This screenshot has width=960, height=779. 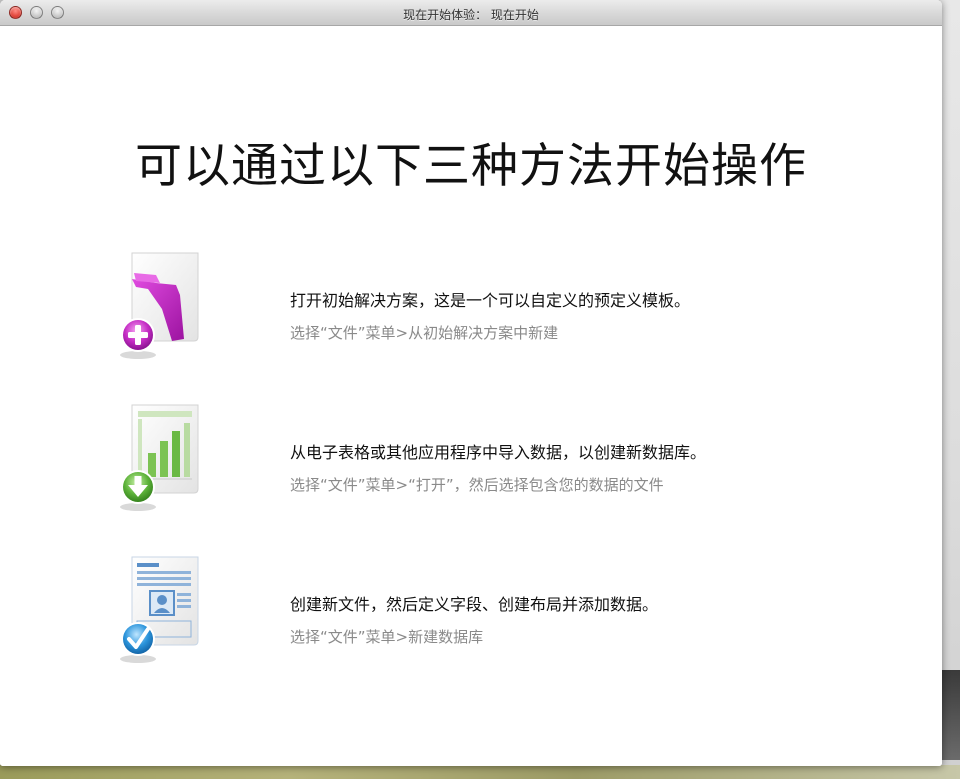 What do you see at coordinates (480, 772) in the screenshot?
I see `desktop-background-bottom` at bounding box center [480, 772].